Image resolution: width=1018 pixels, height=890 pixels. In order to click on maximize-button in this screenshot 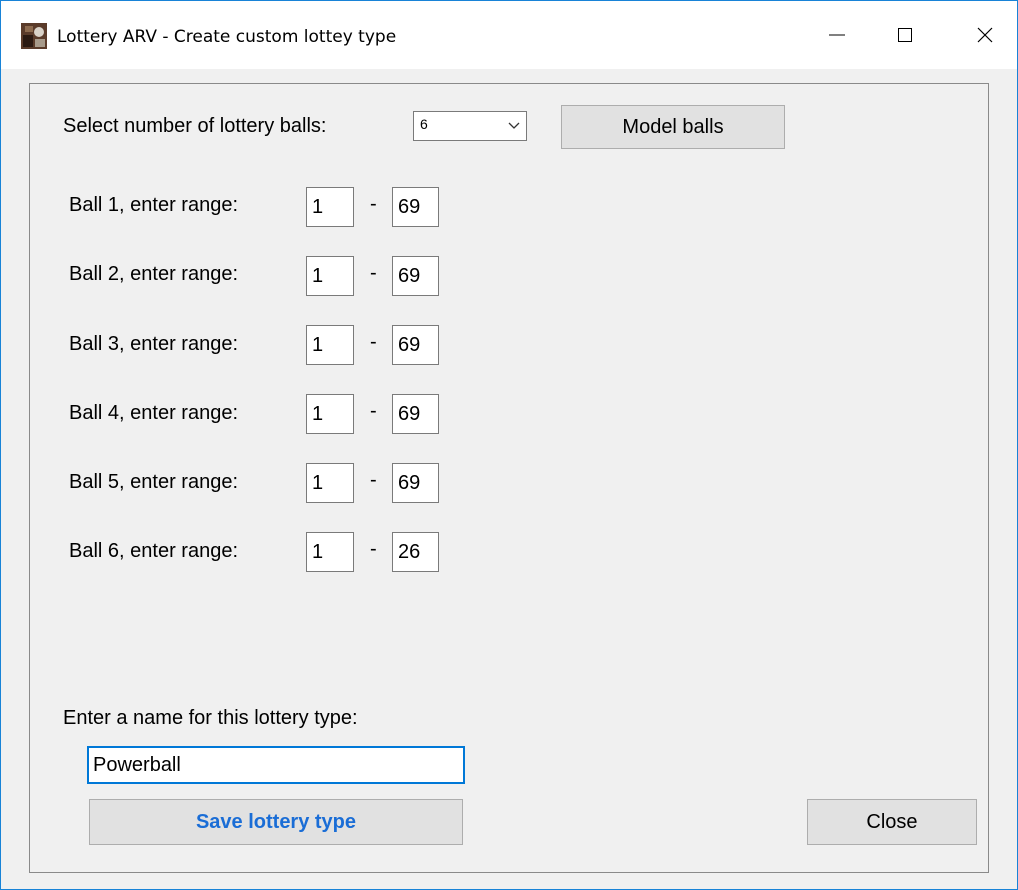, I will do `click(905, 35)`.